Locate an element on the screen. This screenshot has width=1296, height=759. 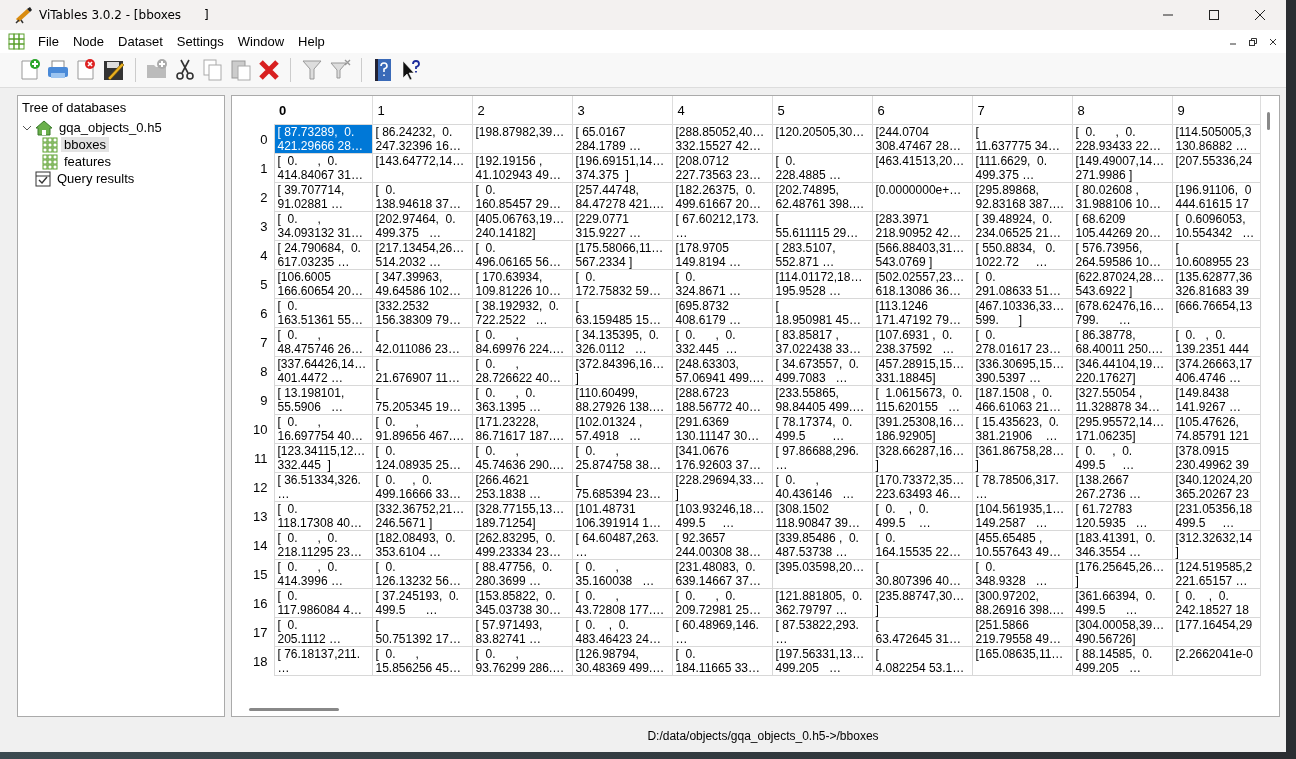
row-header: 16 is located at coordinates (253, 603).